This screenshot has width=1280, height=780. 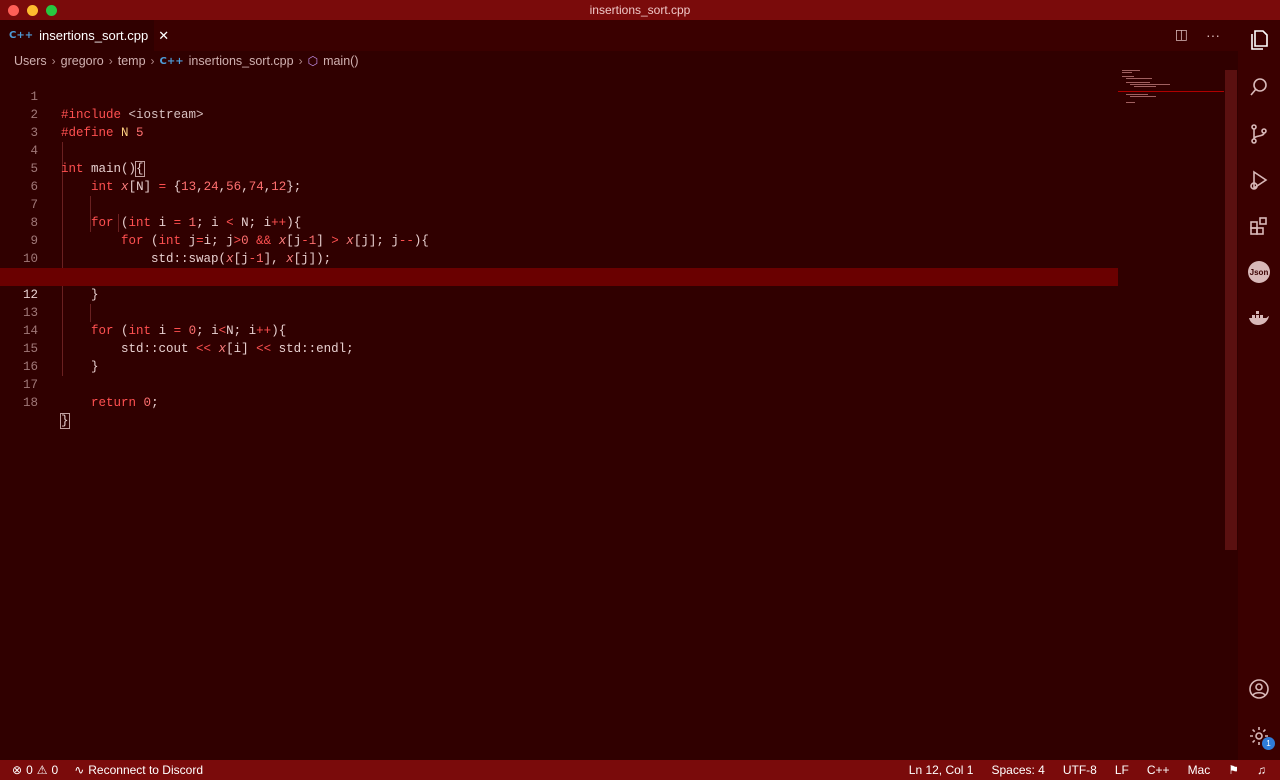 I want to click on method-symbol-icon: ⬡, so click(x=313, y=61).